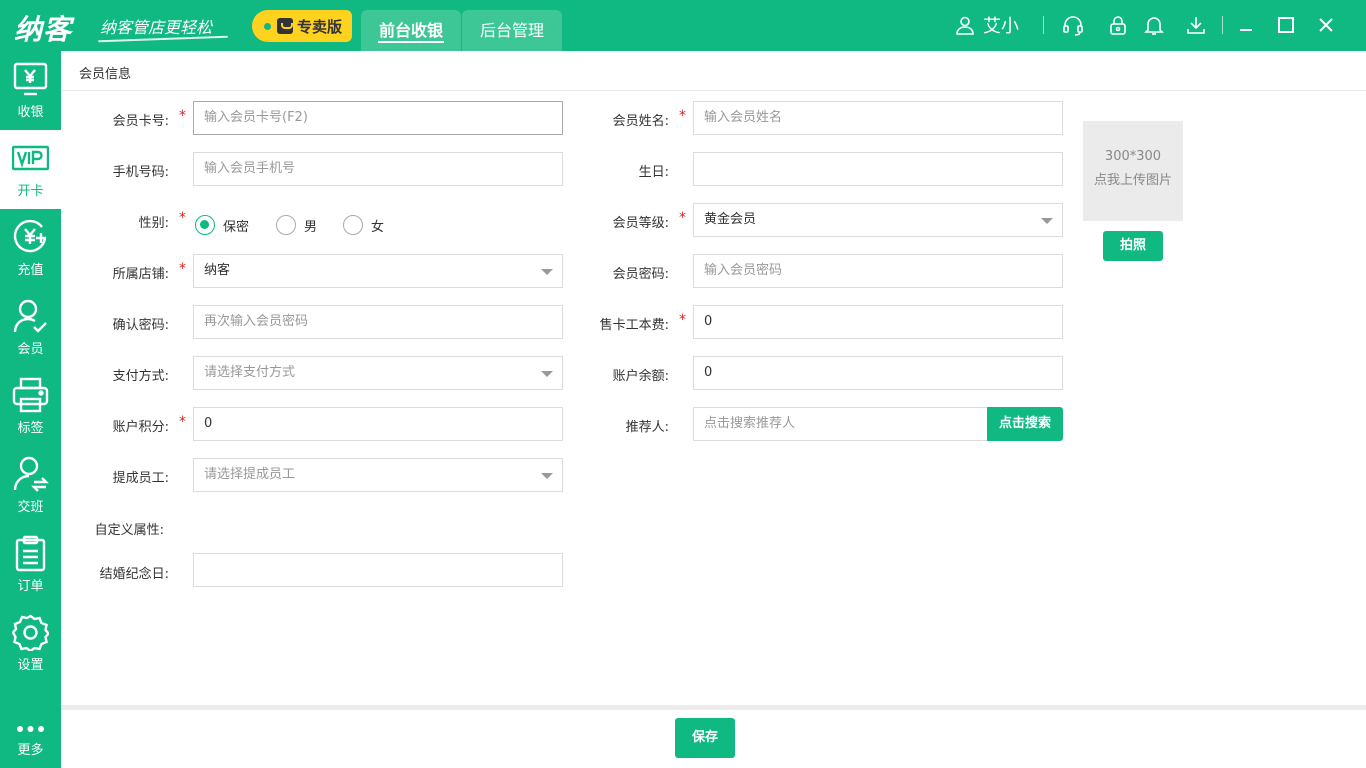 This screenshot has height=768, width=1366. Describe the element at coordinates (378, 322) in the screenshot. I see `confirm-password-input: 再次输入会员密码` at that location.